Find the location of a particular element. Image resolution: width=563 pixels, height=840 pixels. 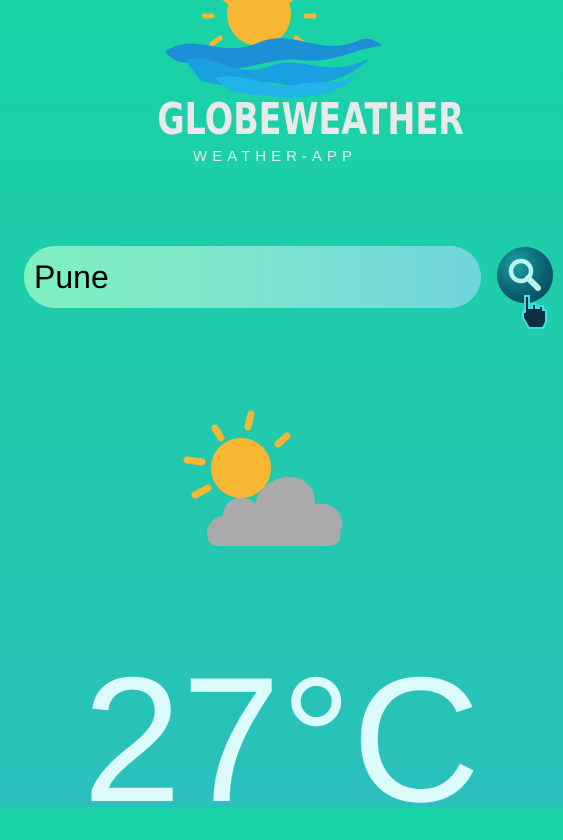

logo-title: GLOBEWEATHER is located at coordinates (310, 119).